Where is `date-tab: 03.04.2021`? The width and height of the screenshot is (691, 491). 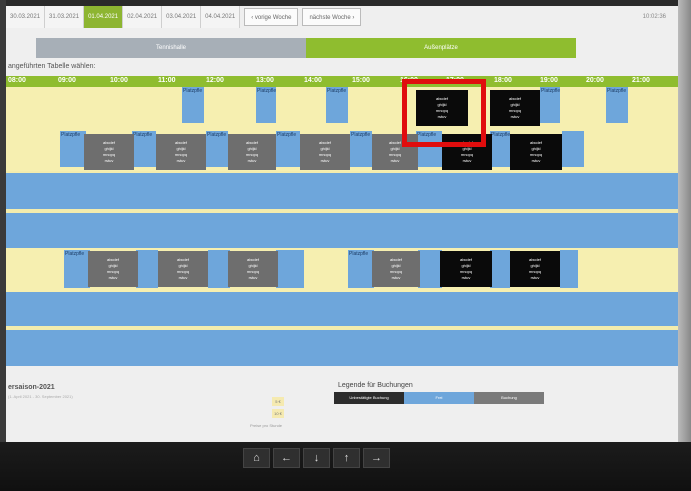 date-tab: 03.04.2021 is located at coordinates (182, 17).